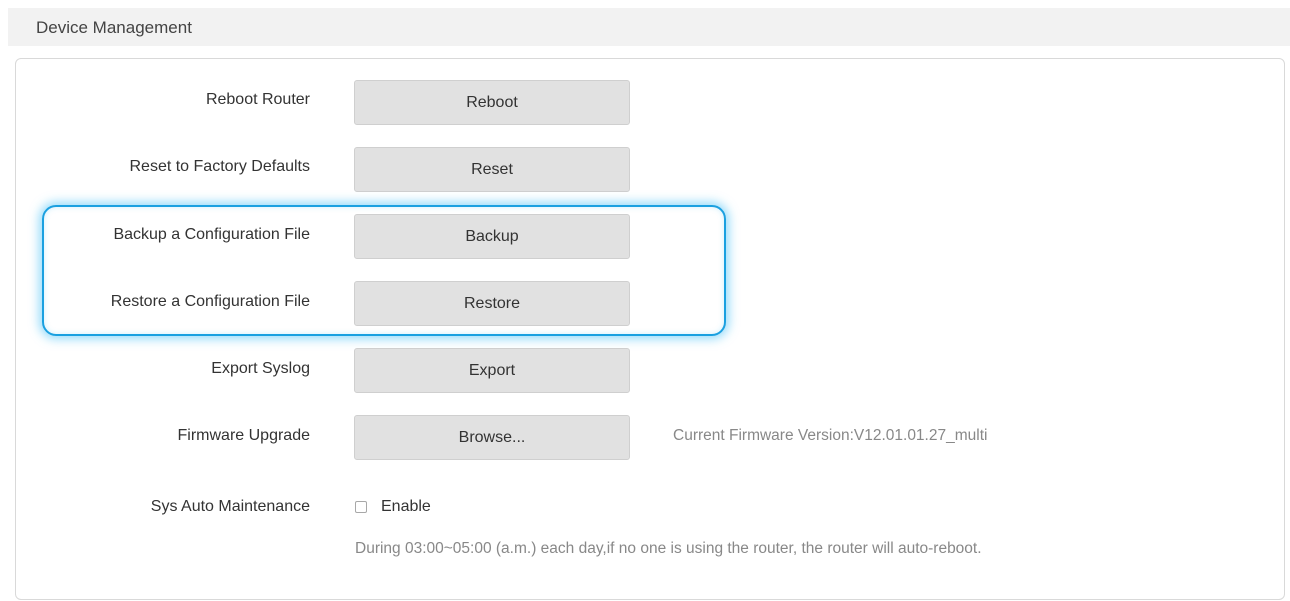  I want to click on reboot-button: Reboot, so click(492, 102).